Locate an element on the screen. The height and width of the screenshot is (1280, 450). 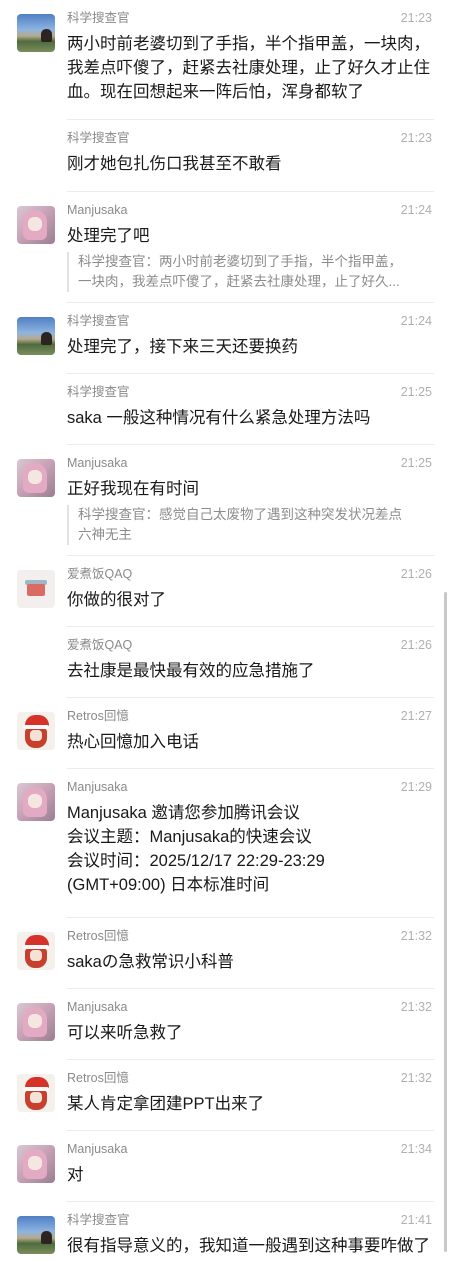
message-time: 21:29 is located at coordinates (416, 787).